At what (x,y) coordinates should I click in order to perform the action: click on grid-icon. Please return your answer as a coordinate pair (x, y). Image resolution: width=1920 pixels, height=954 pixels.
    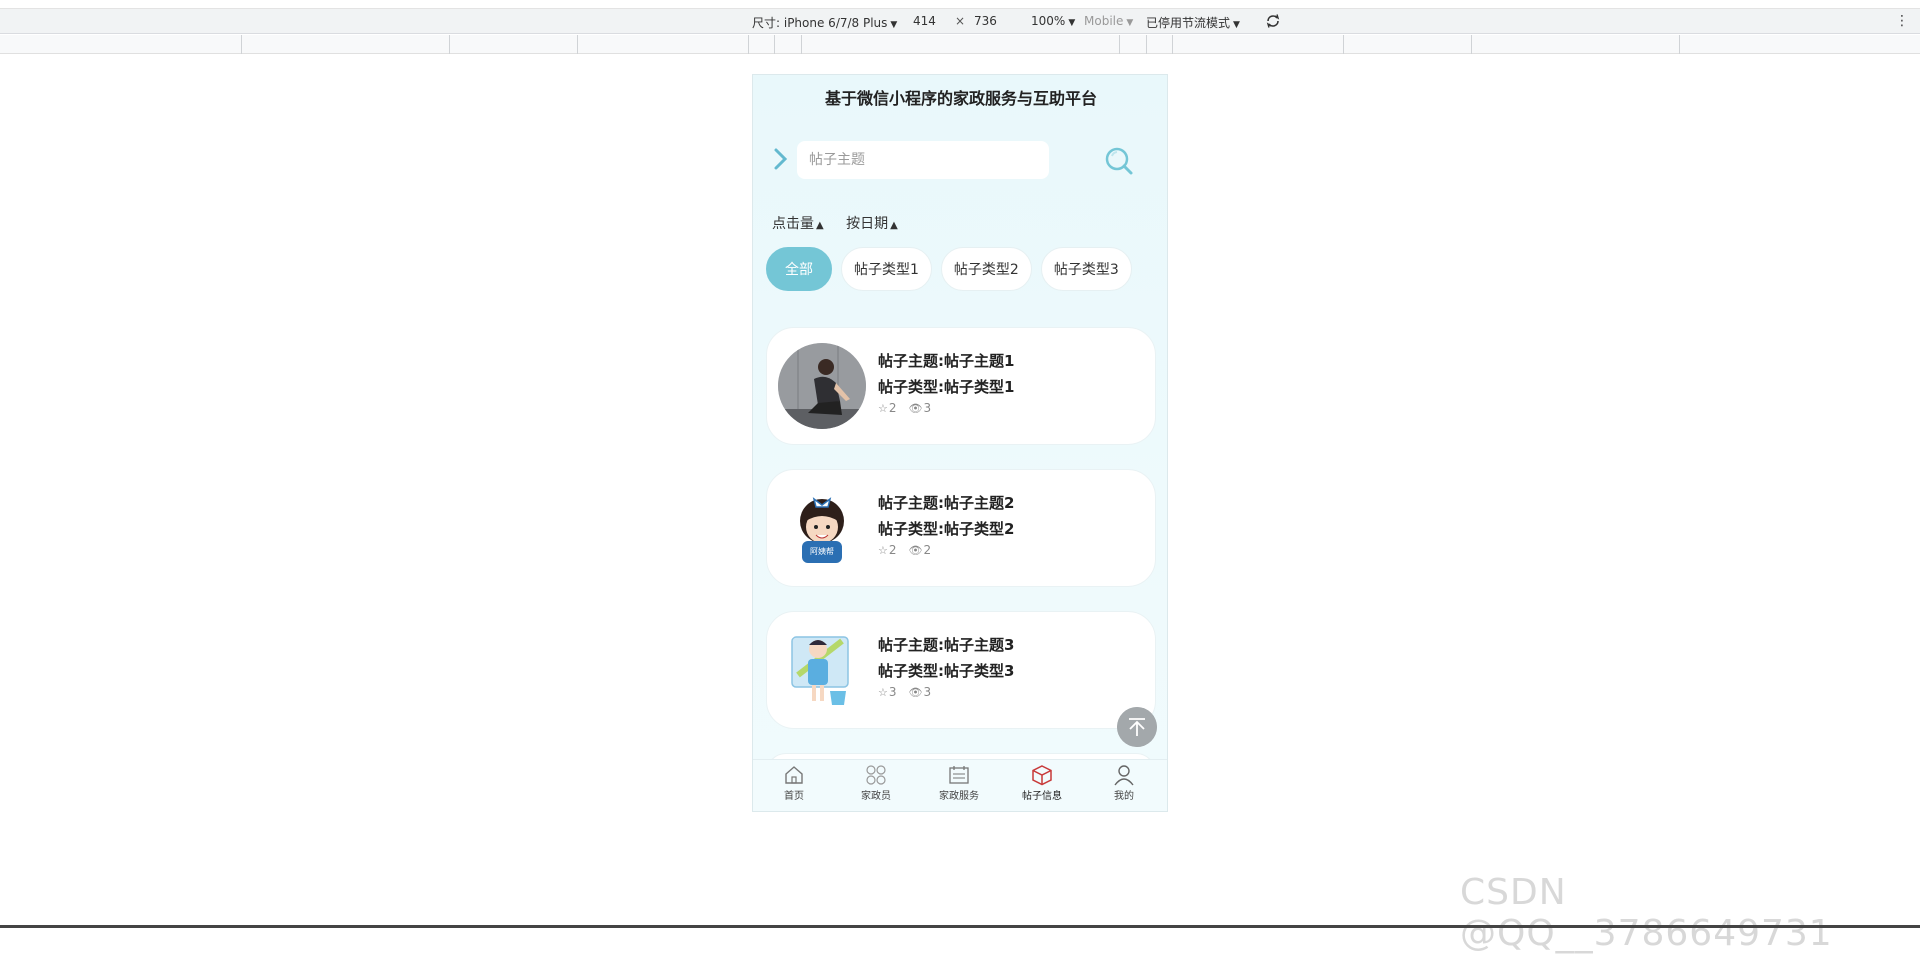
    Looking at the image, I should click on (876, 775).